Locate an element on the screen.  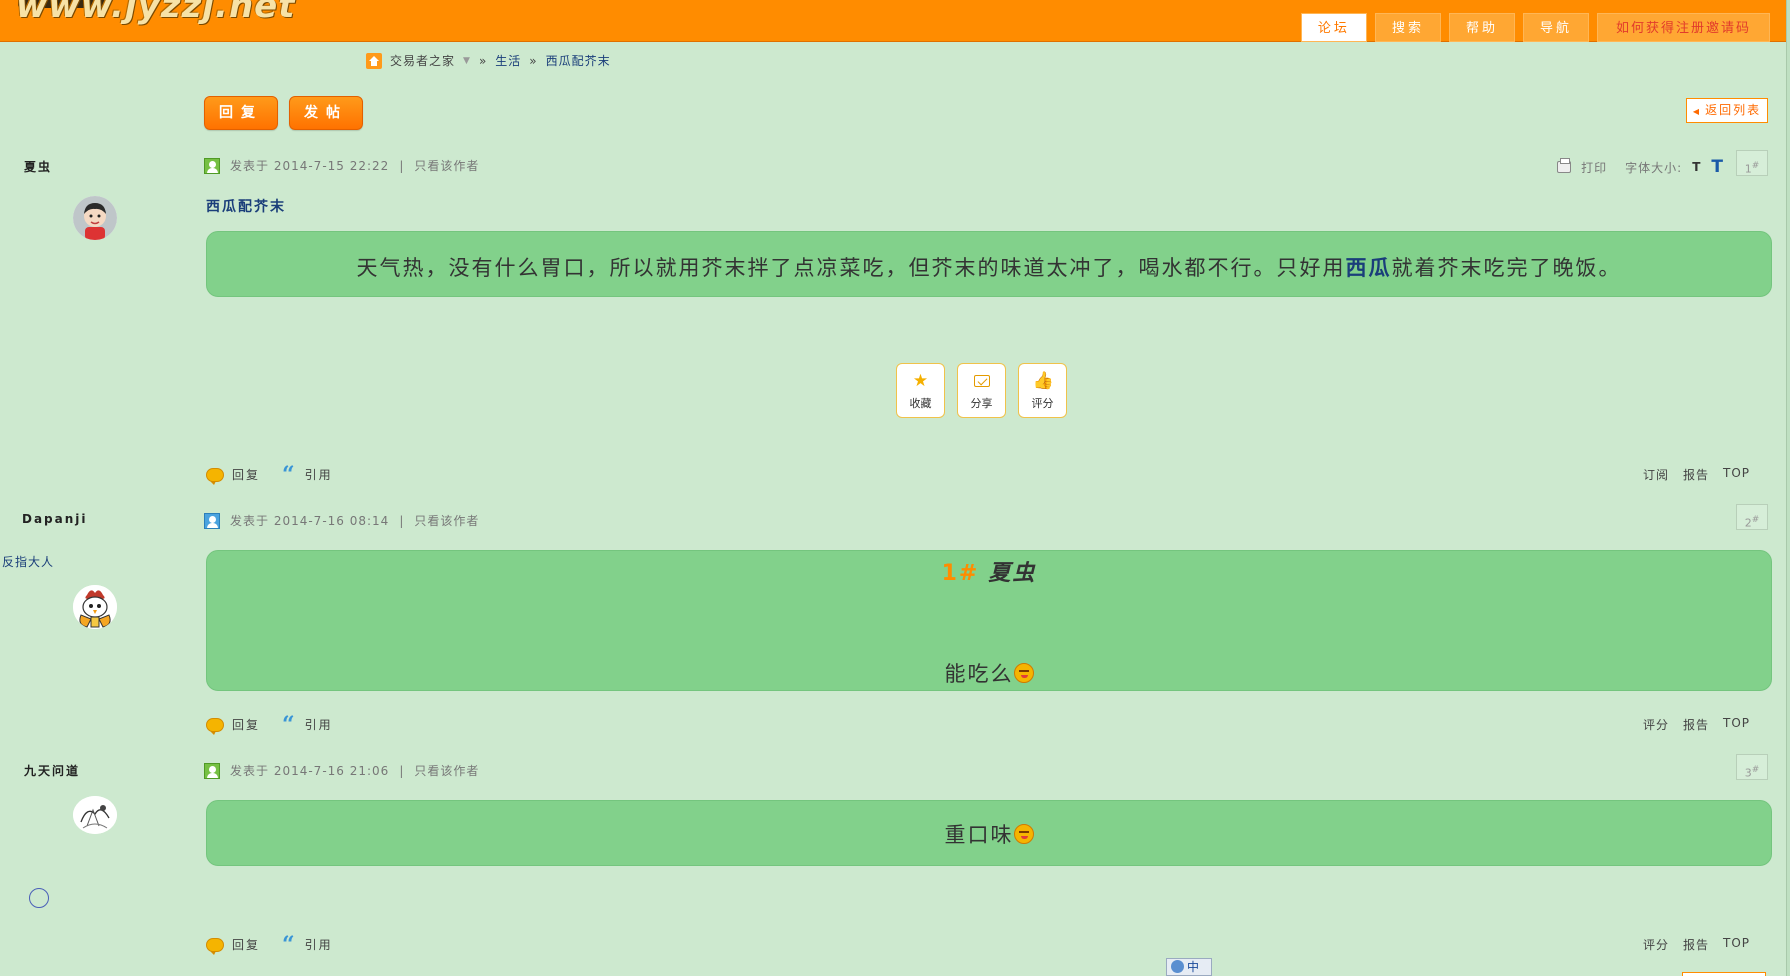
post-1-keyword-link: 西瓜 is located at coordinates (1369, 267).